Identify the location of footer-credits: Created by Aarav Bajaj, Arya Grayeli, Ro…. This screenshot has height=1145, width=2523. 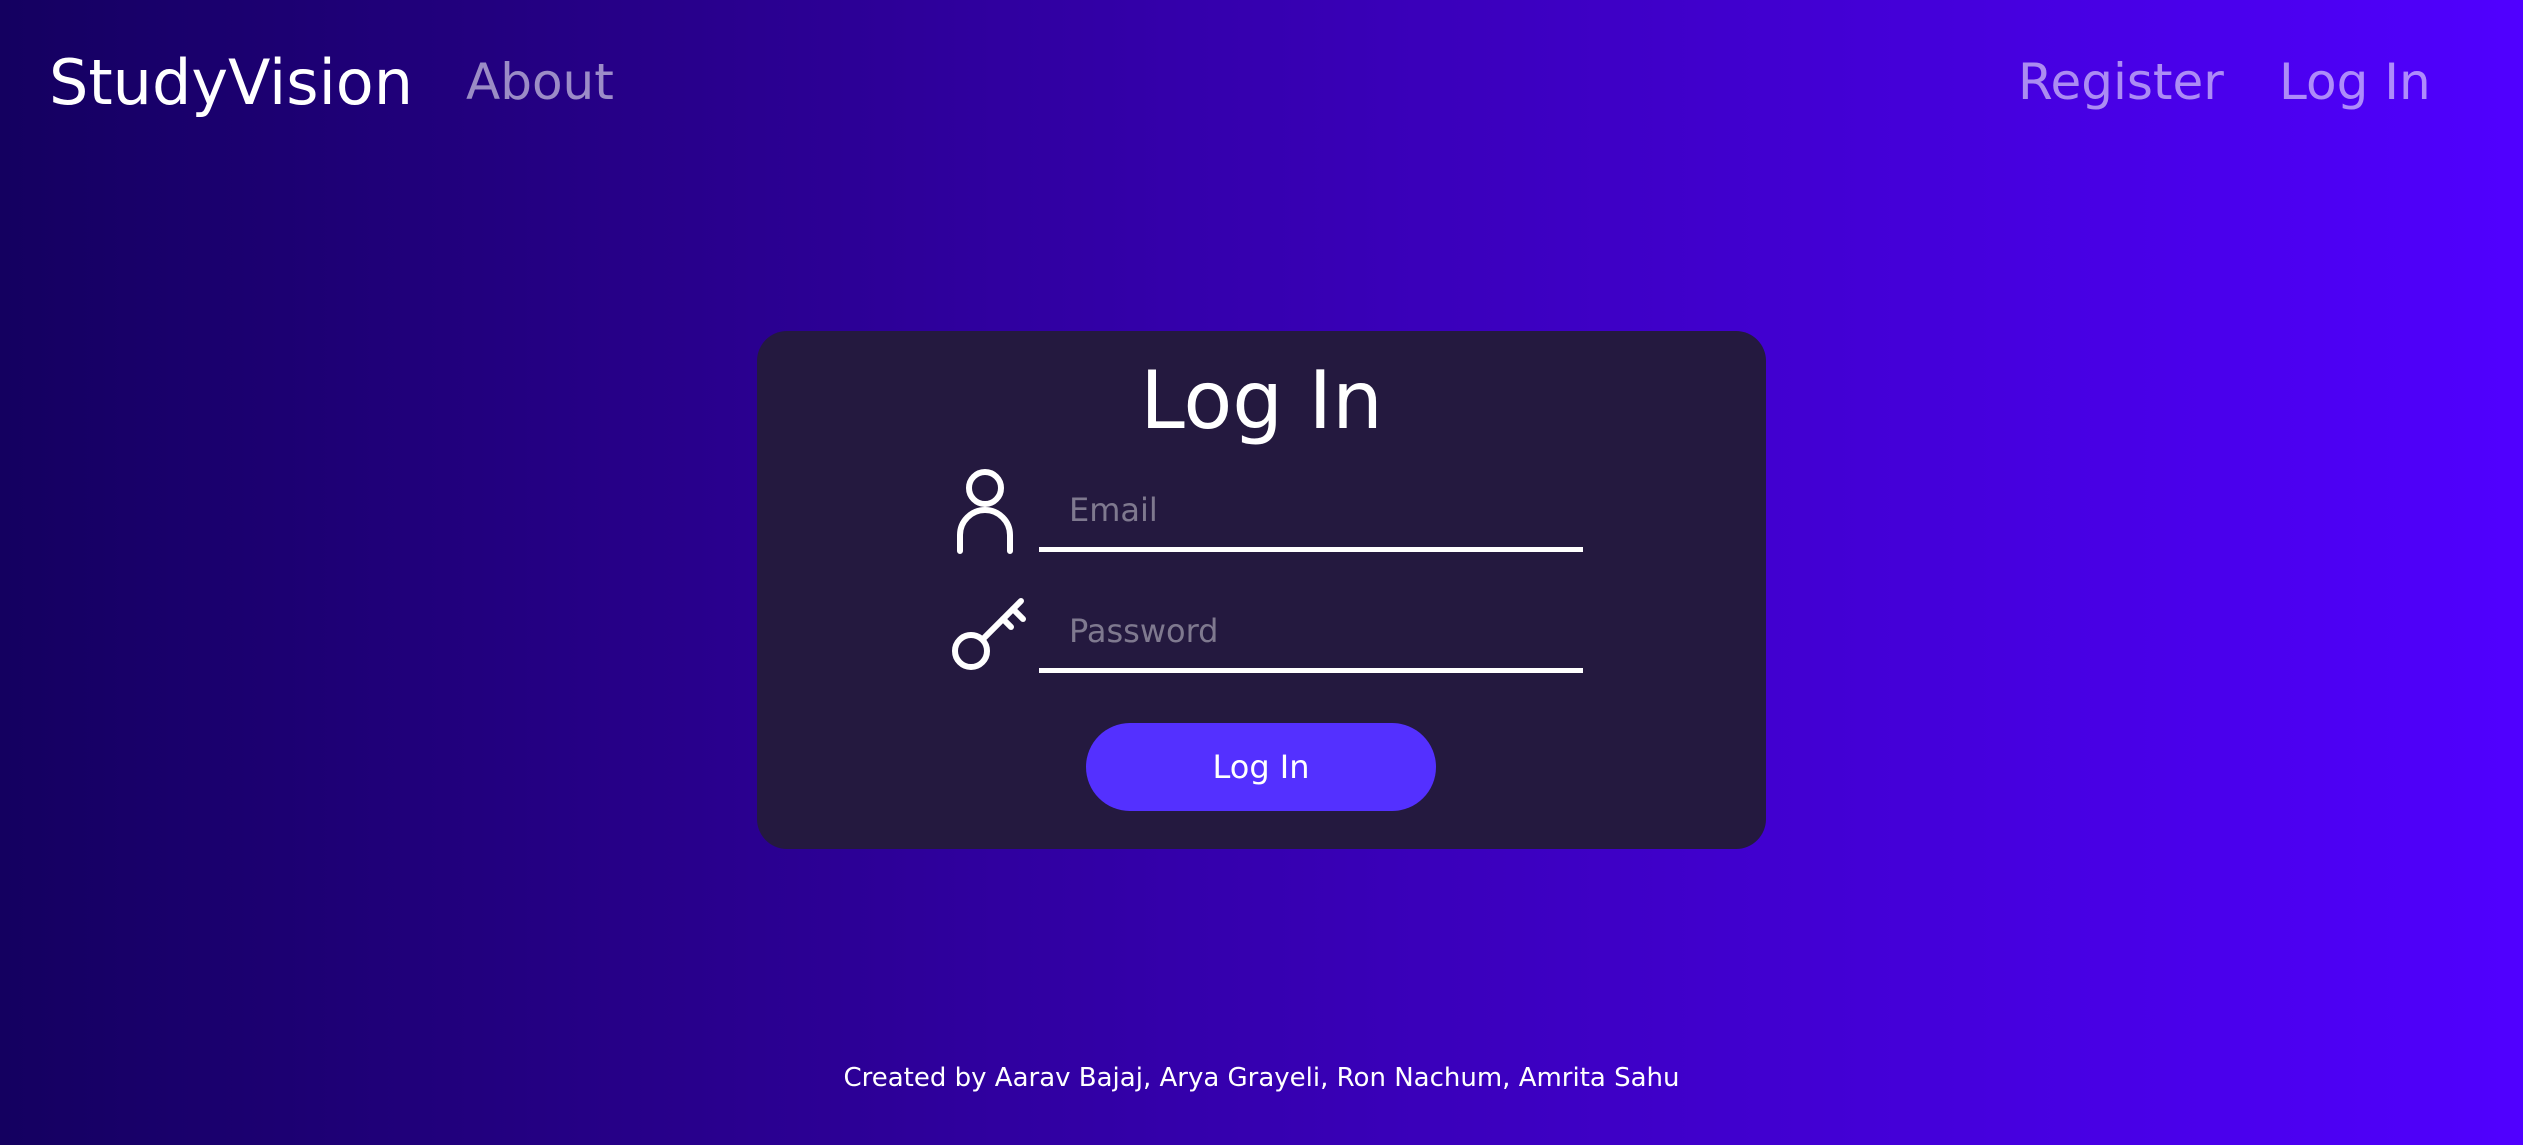
(1261, 1078).